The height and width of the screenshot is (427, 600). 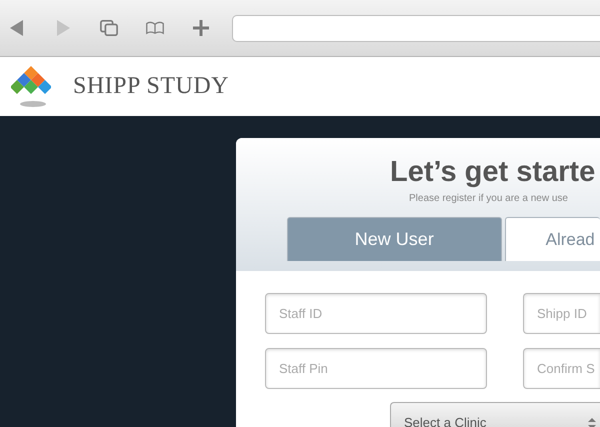 What do you see at coordinates (592, 422) in the screenshot?
I see `sort-arrows-icon` at bounding box center [592, 422].